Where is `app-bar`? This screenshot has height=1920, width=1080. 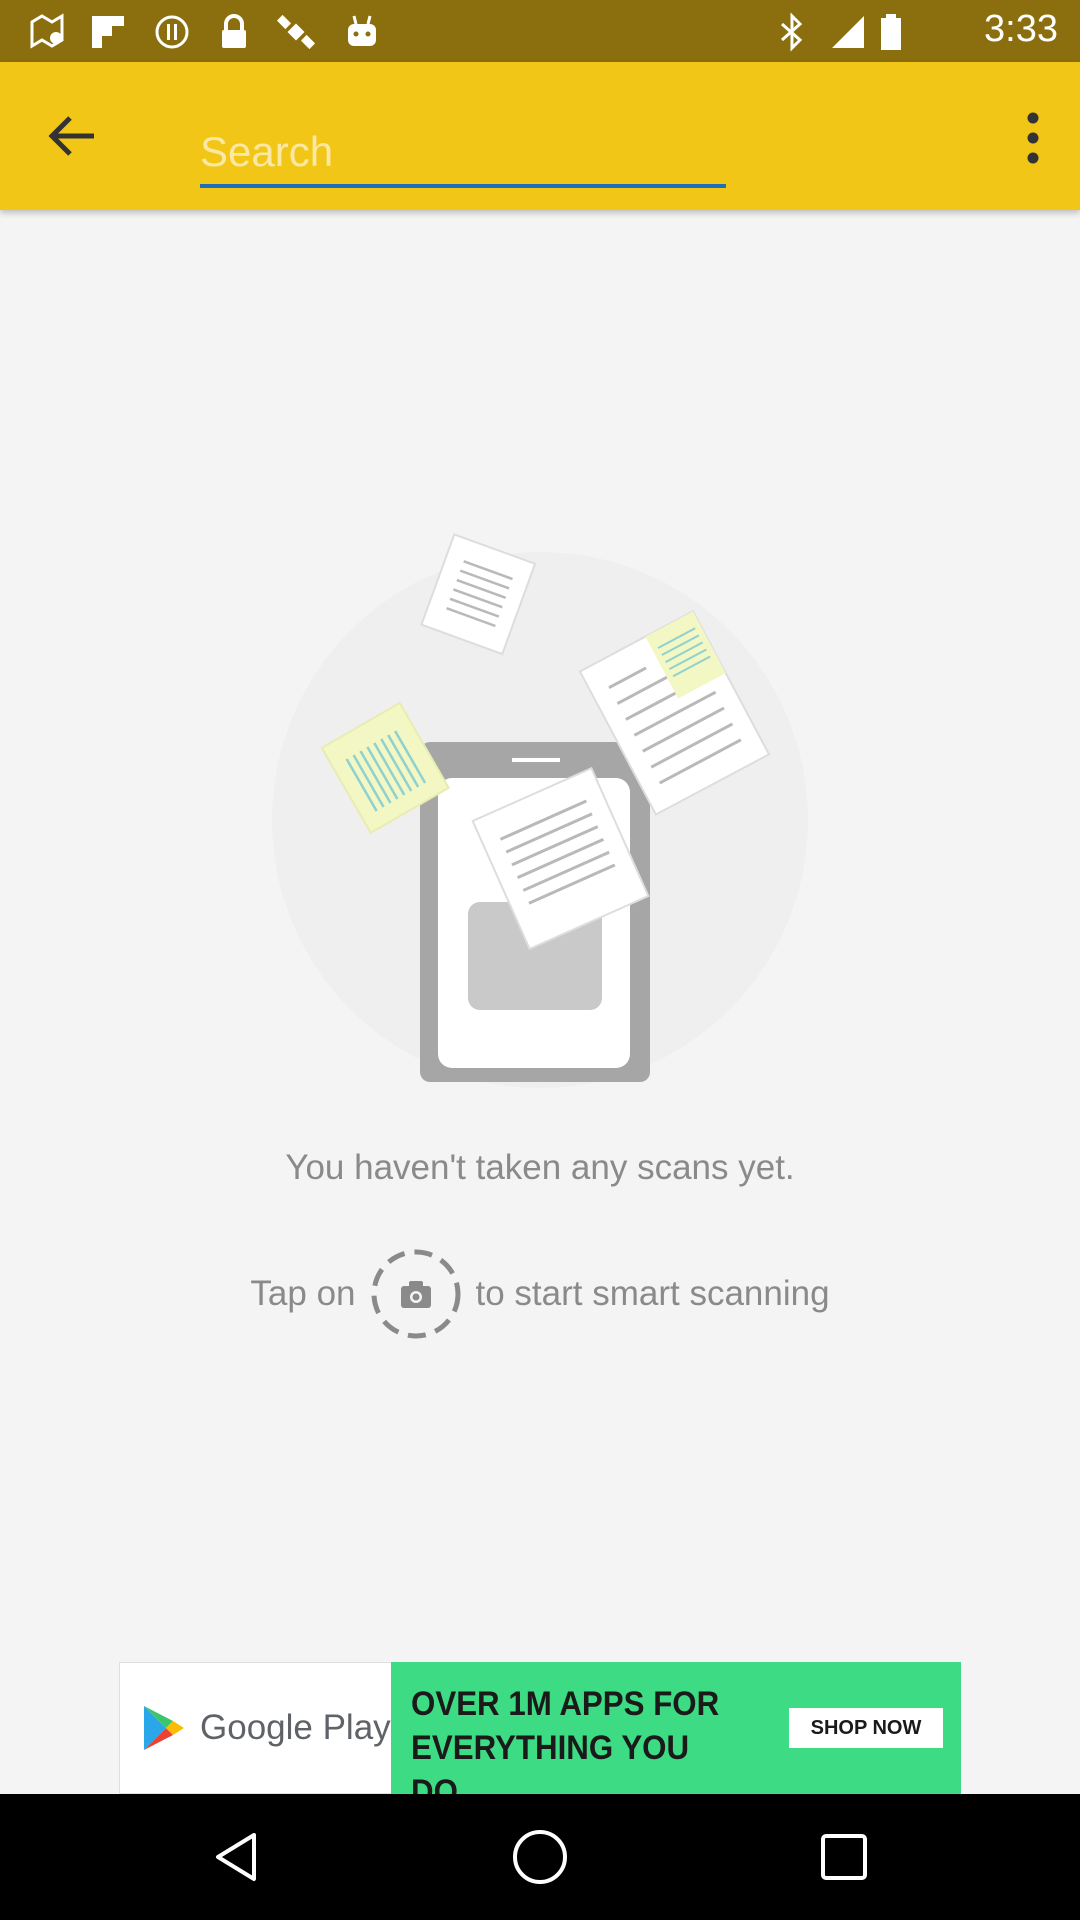
app-bar is located at coordinates (540, 136).